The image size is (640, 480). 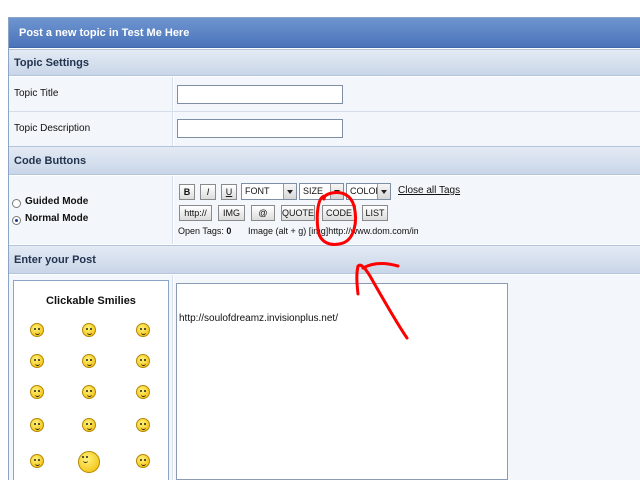 What do you see at coordinates (339, 213) in the screenshot?
I see `code-button: CODE` at bounding box center [339, 213].